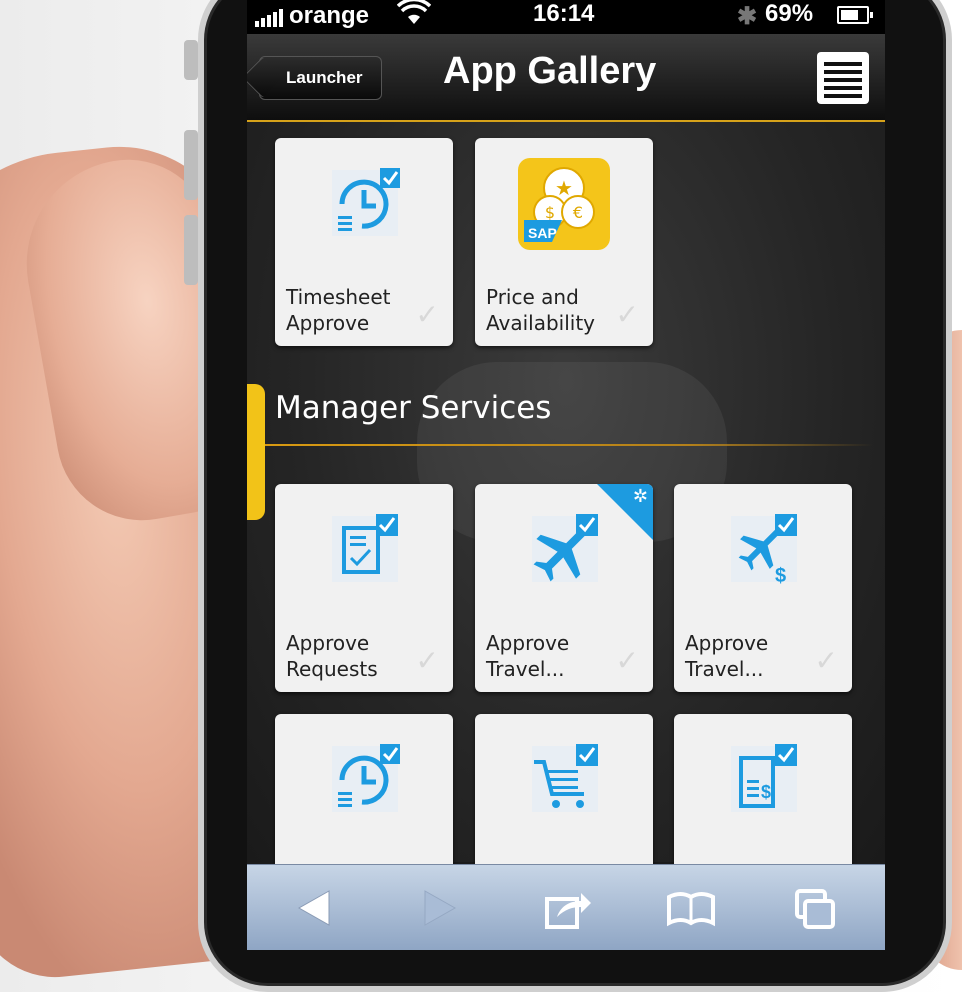  Describe the element at coordinates (271, 20) in the screenshot. I see `signal-icon` at that location.